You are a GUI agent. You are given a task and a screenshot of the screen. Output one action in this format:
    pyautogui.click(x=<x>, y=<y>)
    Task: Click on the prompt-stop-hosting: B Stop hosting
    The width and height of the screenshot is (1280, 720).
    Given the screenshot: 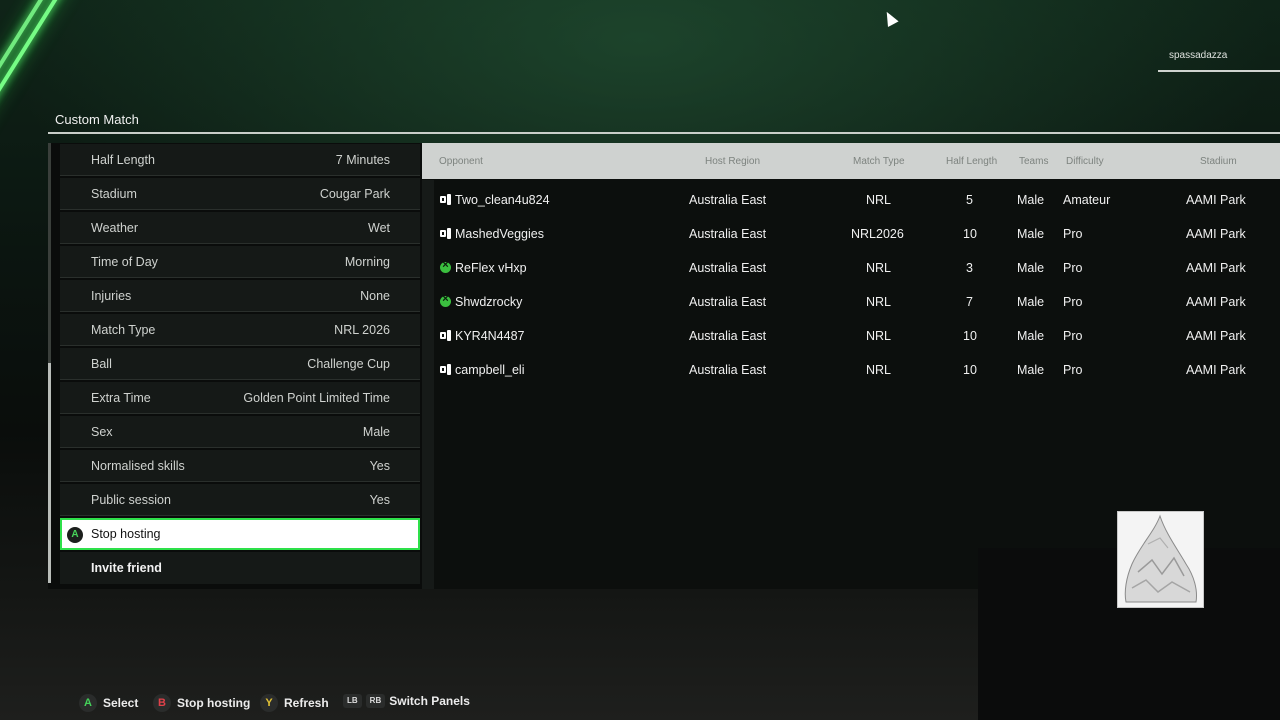 What is the action you would take?
    pyautogui.click(x=201, y=703)
    